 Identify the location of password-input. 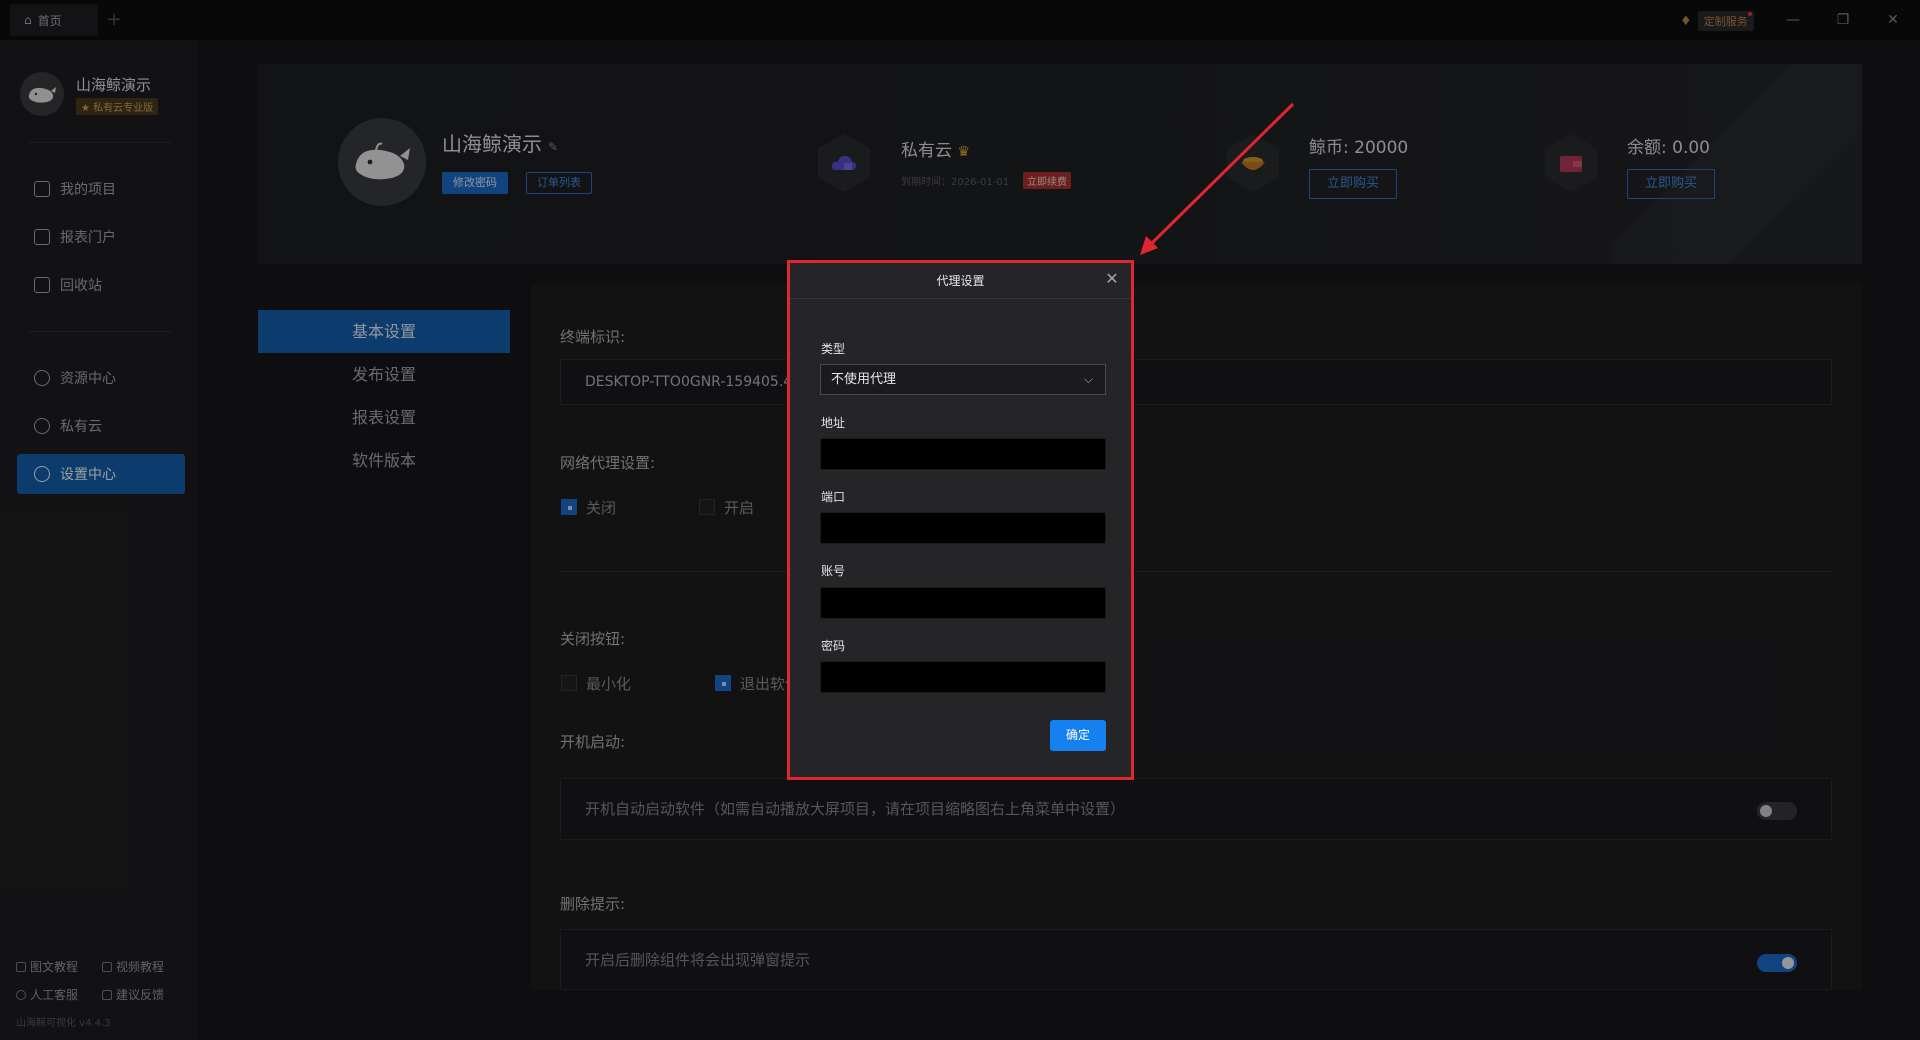
(963, 677).